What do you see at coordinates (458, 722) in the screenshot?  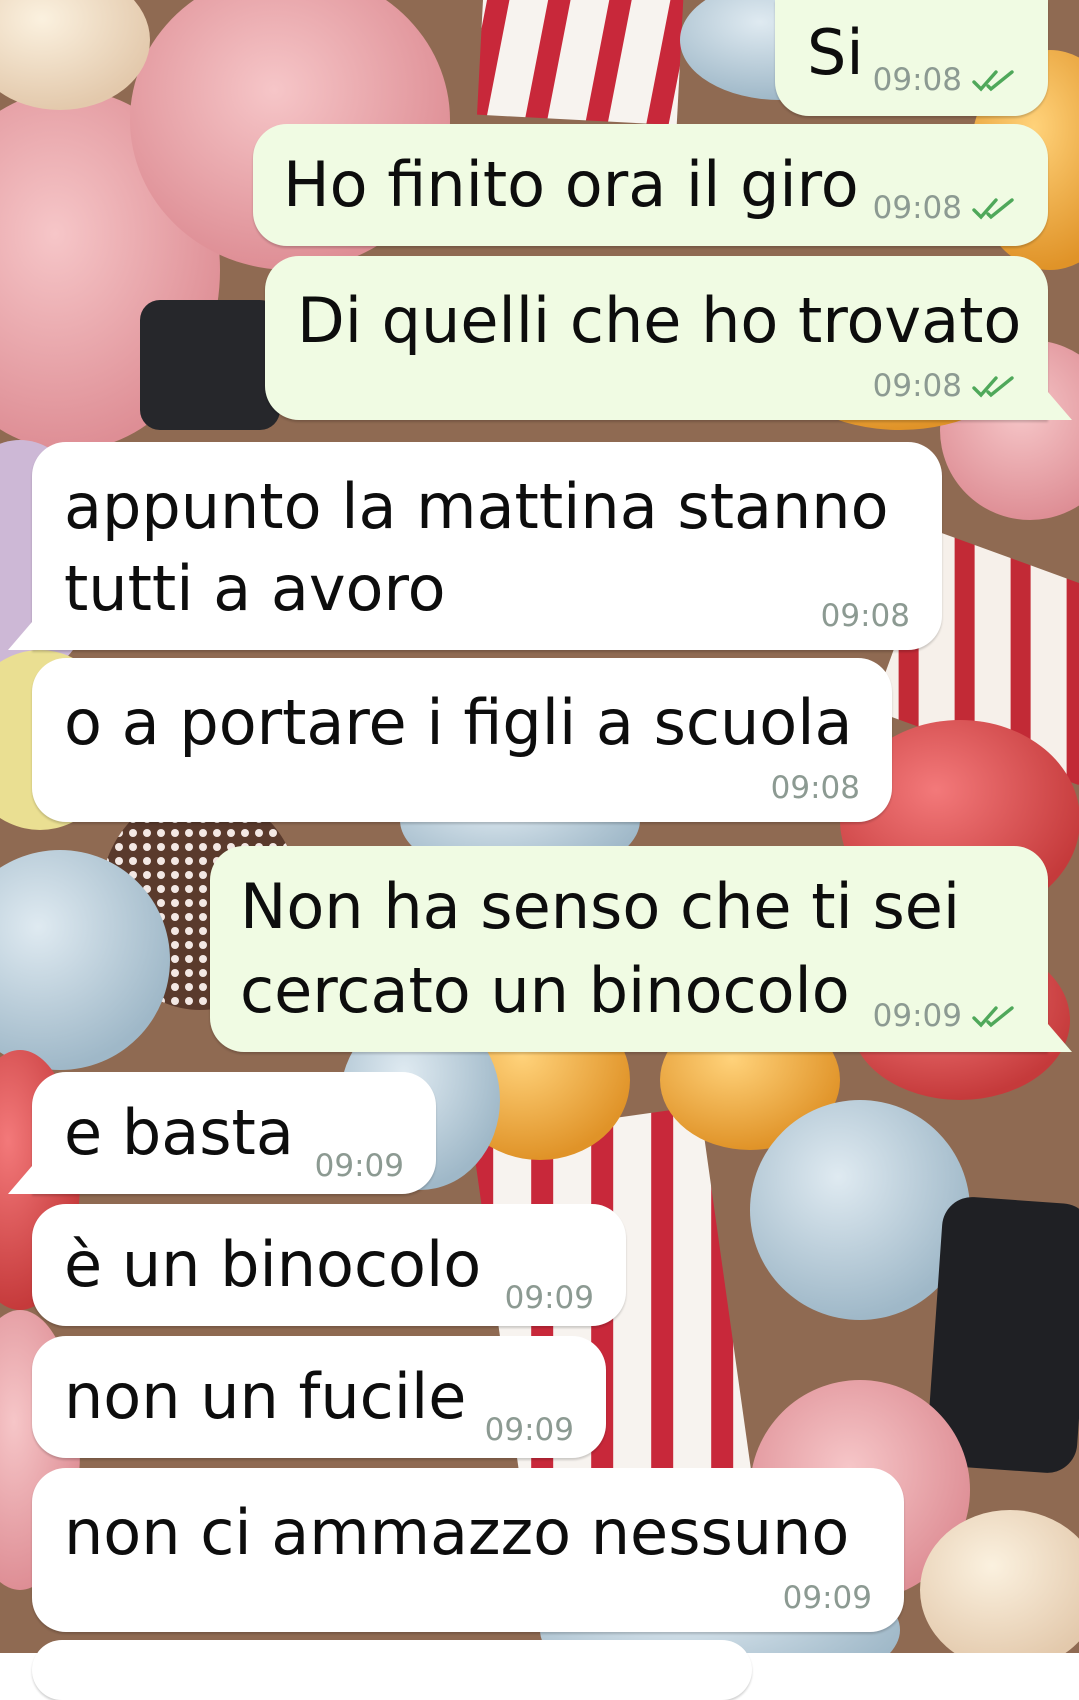 I see `message-text: o a portare i figli a scuola` at bounding box center [458, 722].